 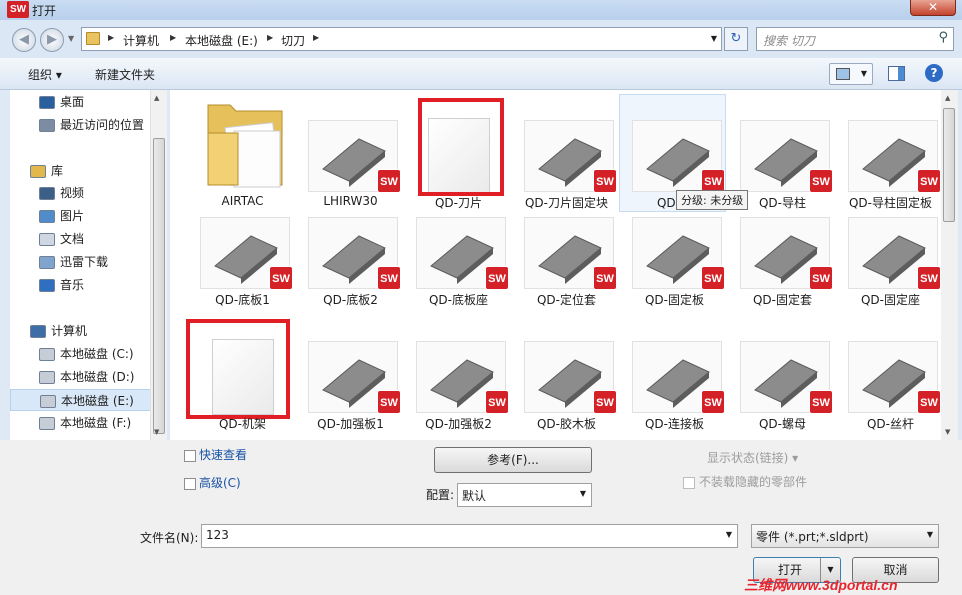 What do you see at coordinates (689, 483) in the screenshot?
I see `no-hidden-parts-checkbox` at bounding box center [689, 483].